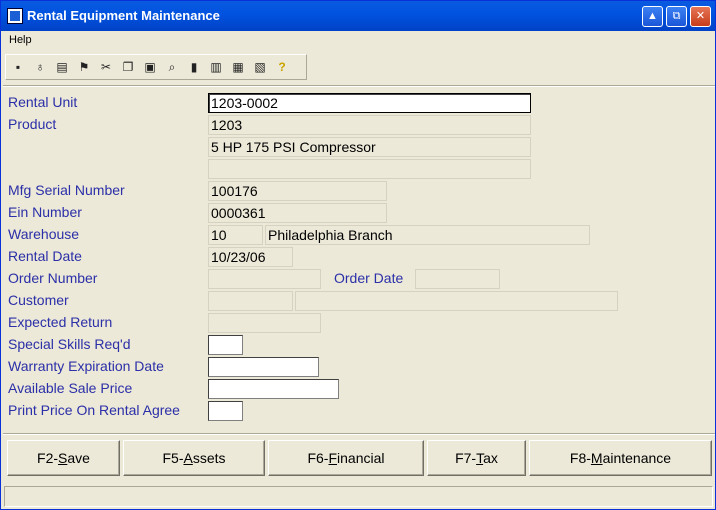 The height and width of the screenshot is (510, 716). I want to click on ein-number-label: Ein Number, so click(45, 212).